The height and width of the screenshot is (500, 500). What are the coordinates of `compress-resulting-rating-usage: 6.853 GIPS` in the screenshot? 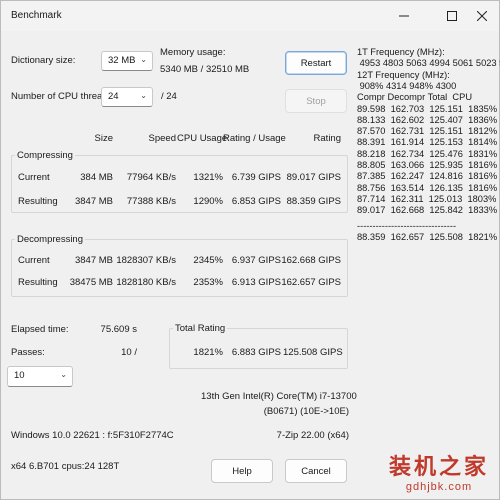 It's located at (256, 201).